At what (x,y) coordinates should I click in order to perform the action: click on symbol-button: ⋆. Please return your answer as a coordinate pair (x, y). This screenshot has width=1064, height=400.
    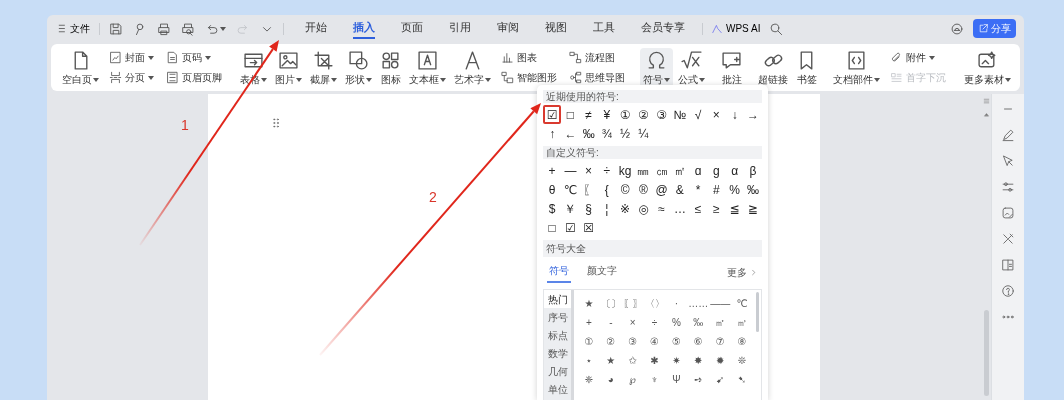
    Looking at the image, I should click on (589, 360).